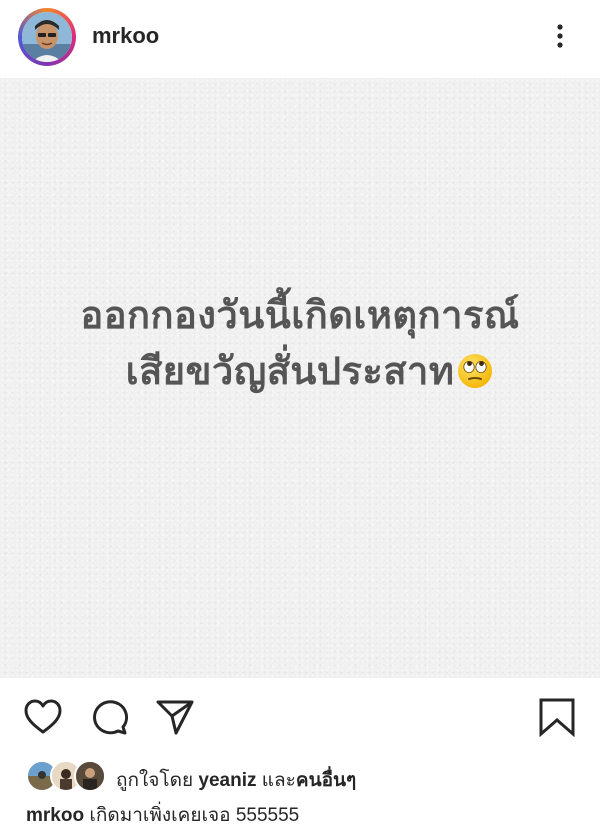 The image size is (600, 840). What do you see at coordinates (66, 776) in the screenshot?
I see `liker-avatars` at bounding box center [66, 776].